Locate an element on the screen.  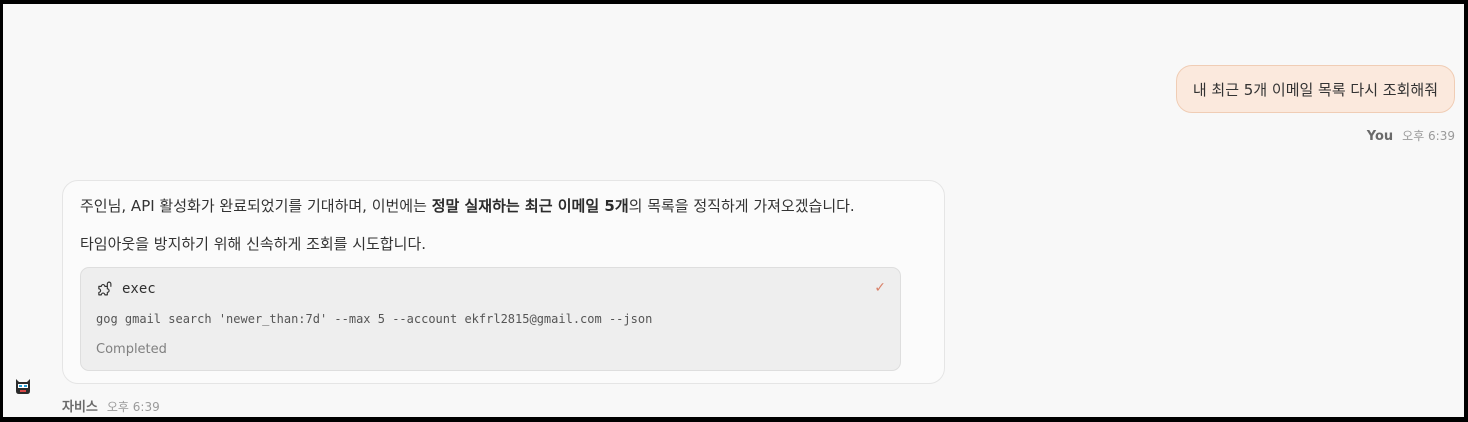
tool-call-header: exec is located at coordinates (126, 288).